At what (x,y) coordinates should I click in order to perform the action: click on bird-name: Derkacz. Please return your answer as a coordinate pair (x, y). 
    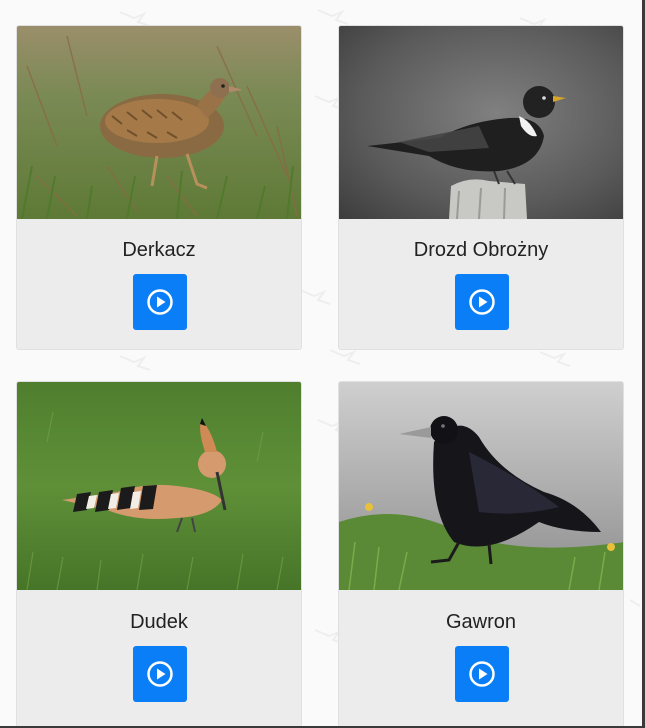
    Looking at the image, I should click on (159, 250).